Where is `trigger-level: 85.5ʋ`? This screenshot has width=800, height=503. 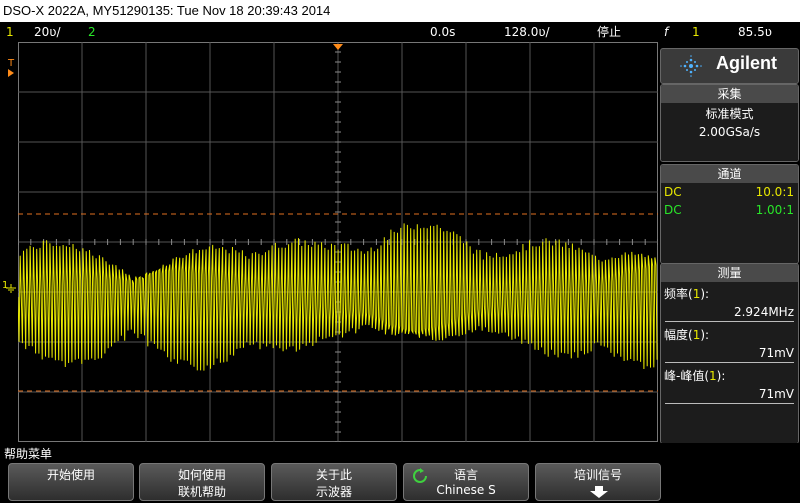
trigger-level: 85.5ʋ is located at coordinates (755, 32).